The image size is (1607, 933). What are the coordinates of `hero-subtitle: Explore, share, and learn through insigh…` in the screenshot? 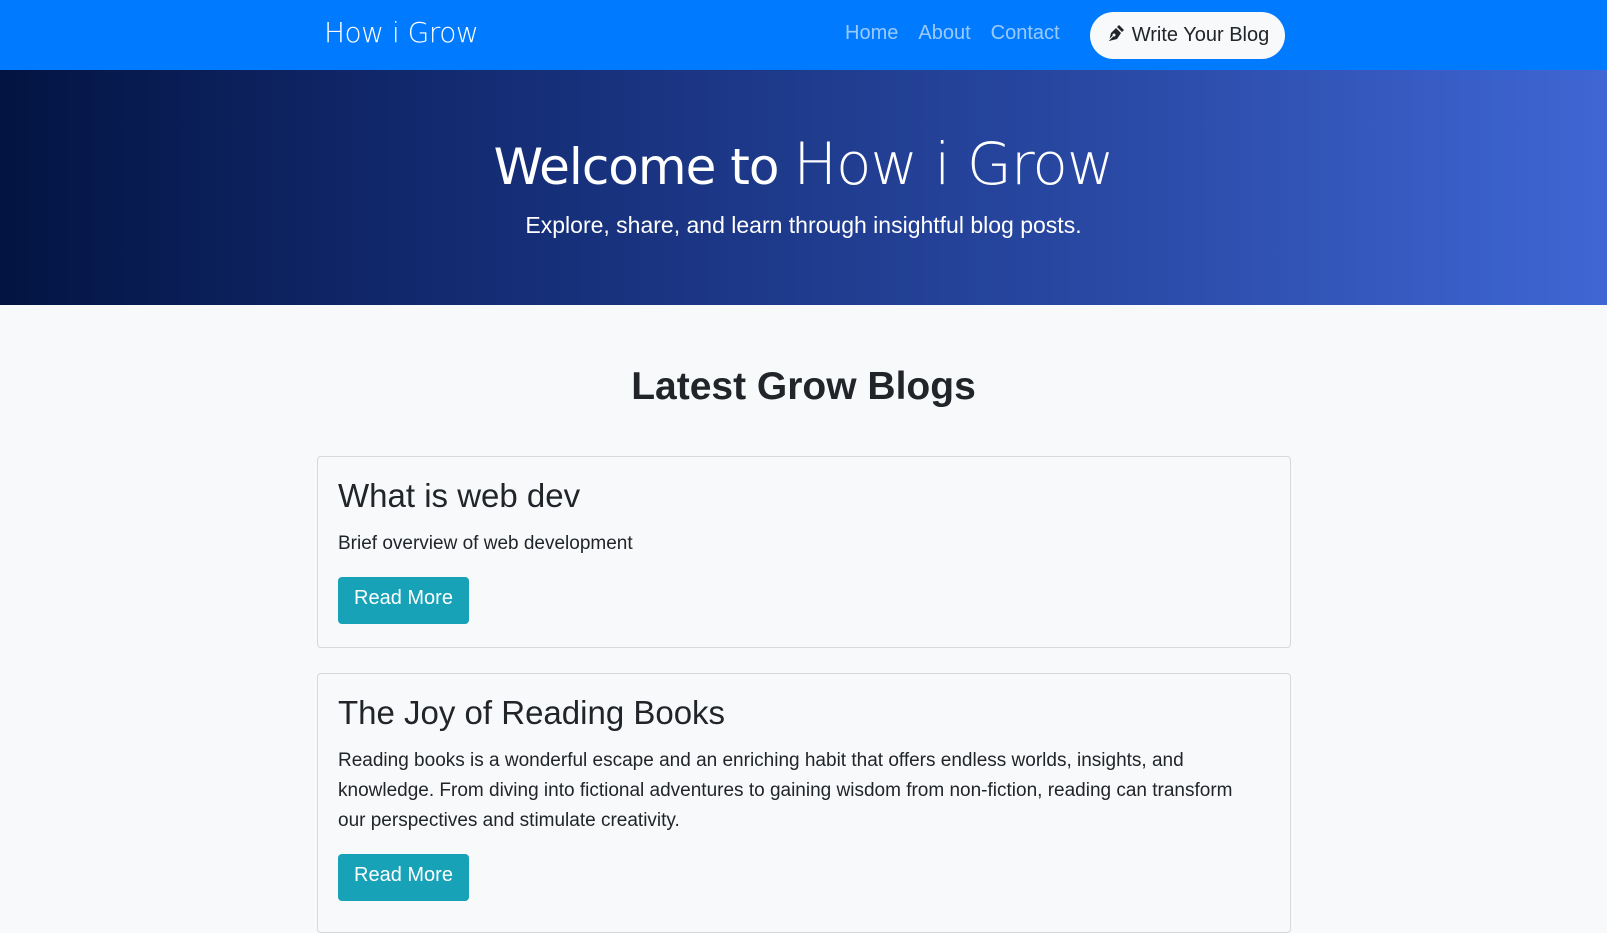 It's located at (803, 225).